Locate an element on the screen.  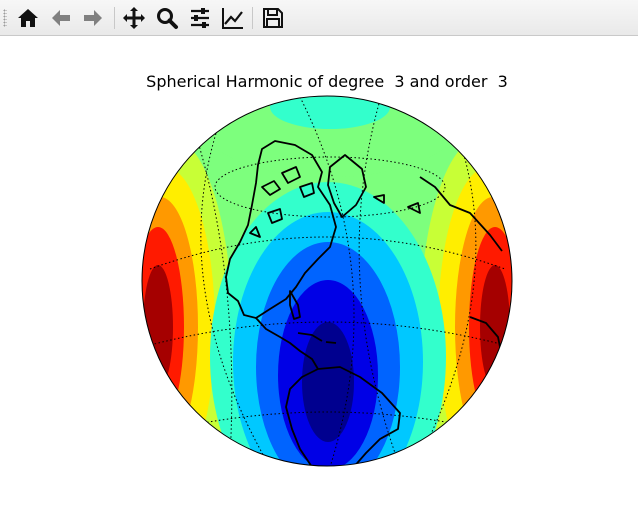
contour-band-dark-red is located at coordinates (495, 327).